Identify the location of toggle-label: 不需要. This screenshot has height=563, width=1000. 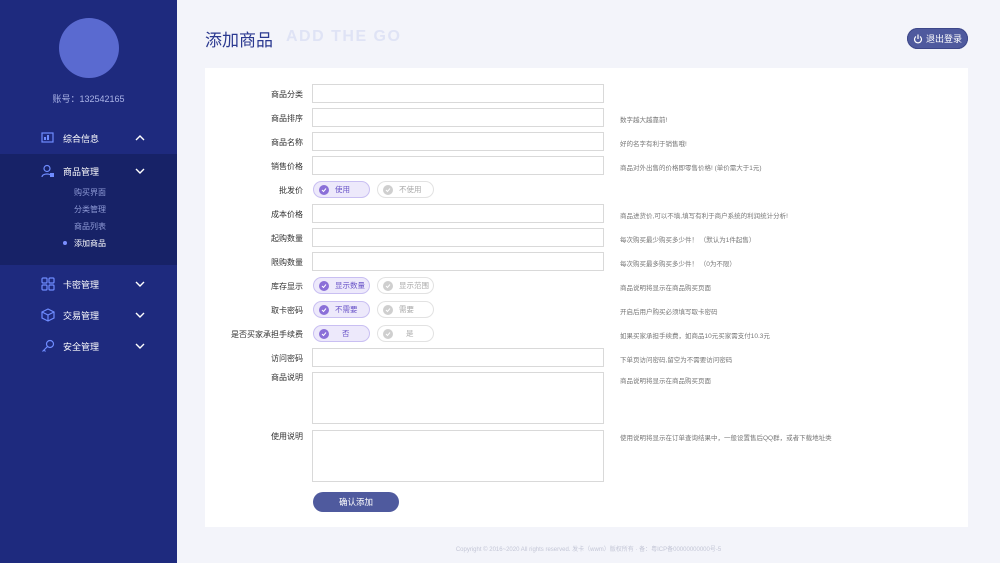
(346, 309).